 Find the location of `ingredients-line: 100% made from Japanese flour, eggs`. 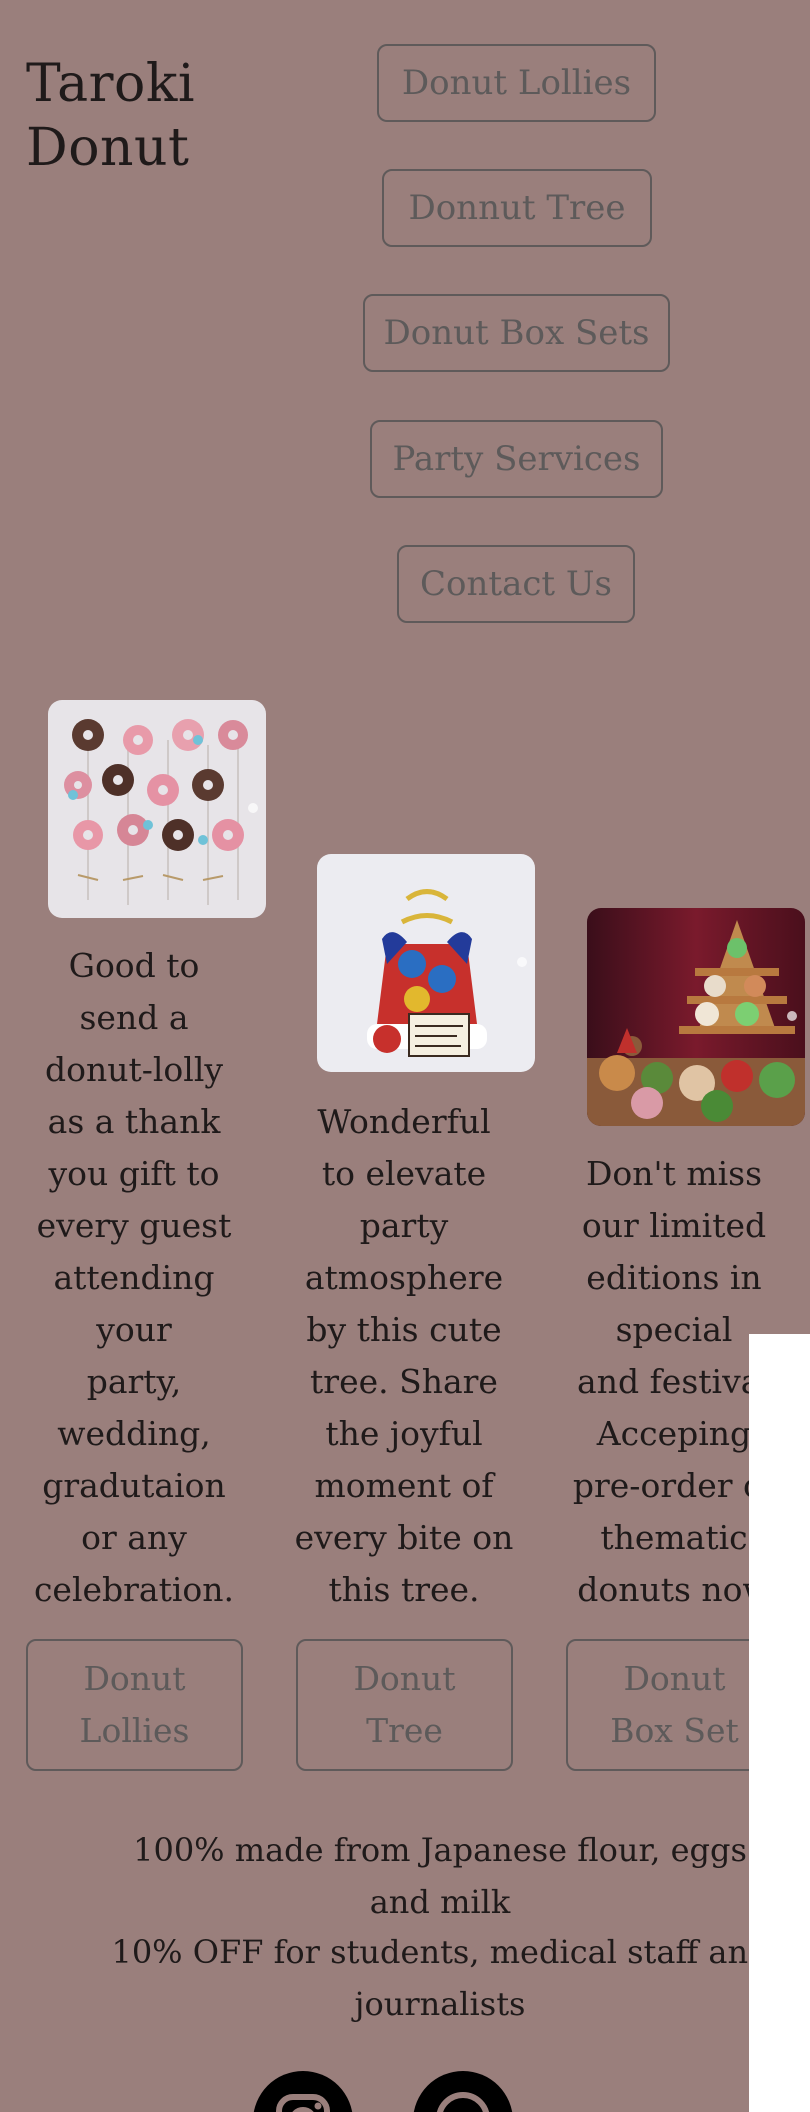

ingredients-line: 100% made from Japanese flour, eggs is located at coordinates (440, 1850).